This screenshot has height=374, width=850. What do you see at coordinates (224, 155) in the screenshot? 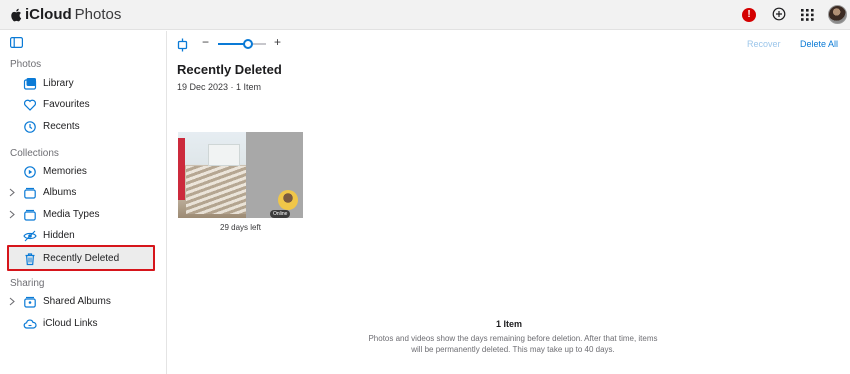
I see `photo-building` at bounding box center [224, 155].